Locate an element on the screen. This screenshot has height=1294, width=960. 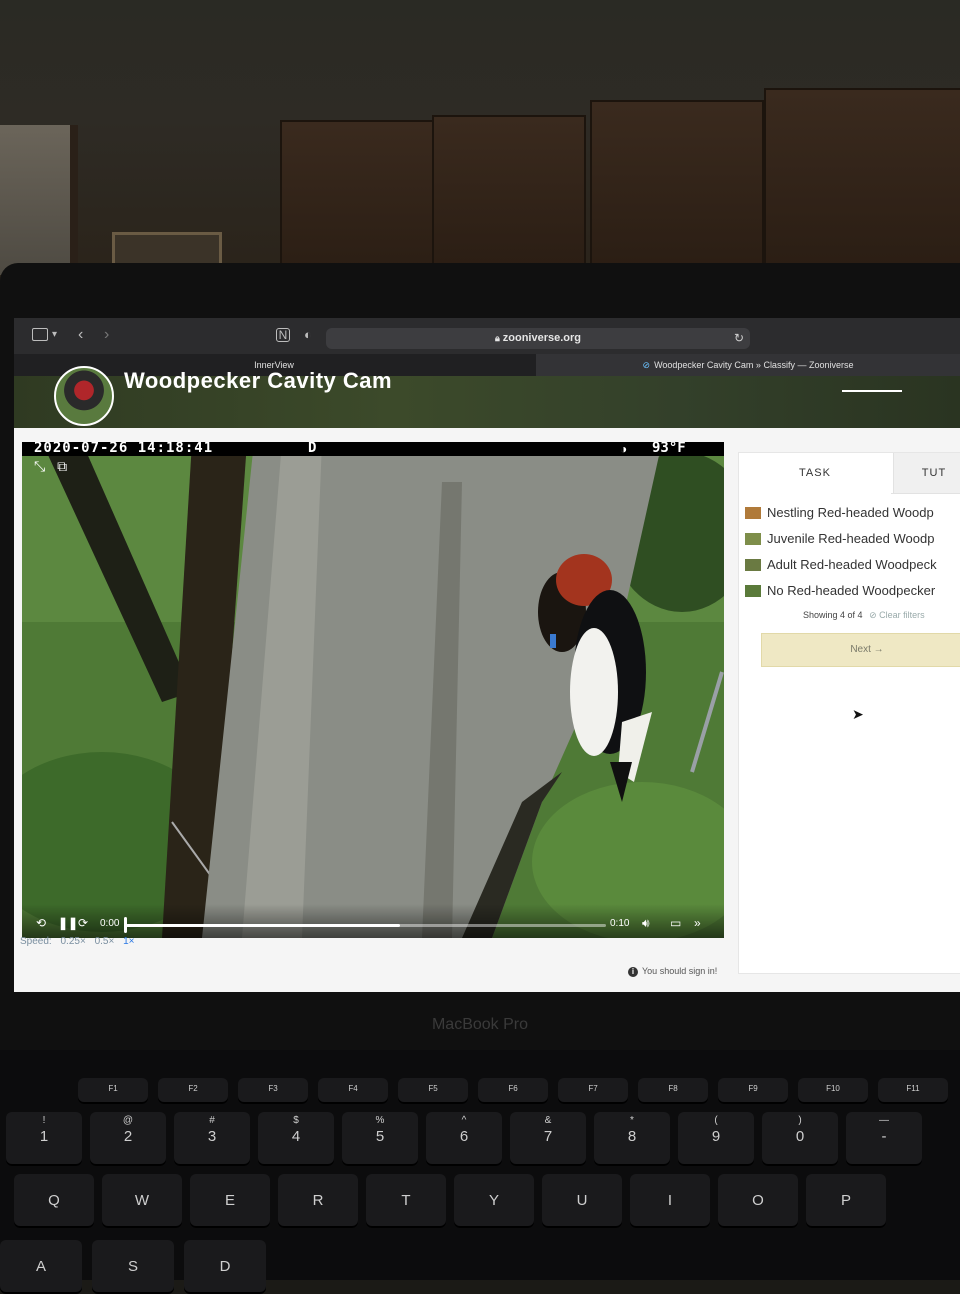
video-overlay-top: 2020-07-26 14:18:41 D ◑ 93°F is located at coordinates (373, 449).